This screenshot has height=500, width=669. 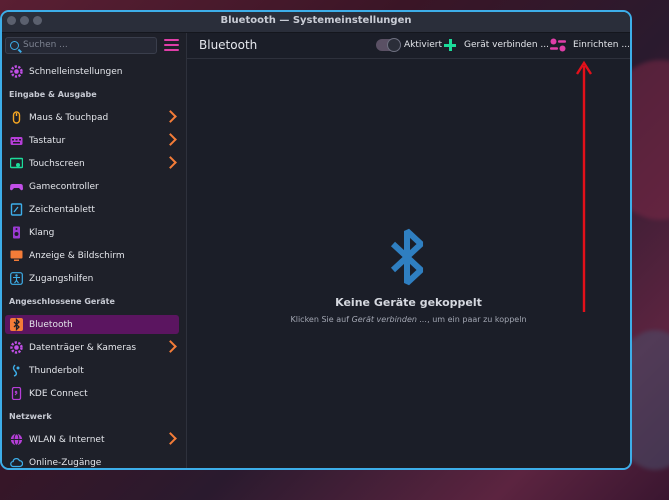 I want to click on configure-icon, so click(x=558, y=45).